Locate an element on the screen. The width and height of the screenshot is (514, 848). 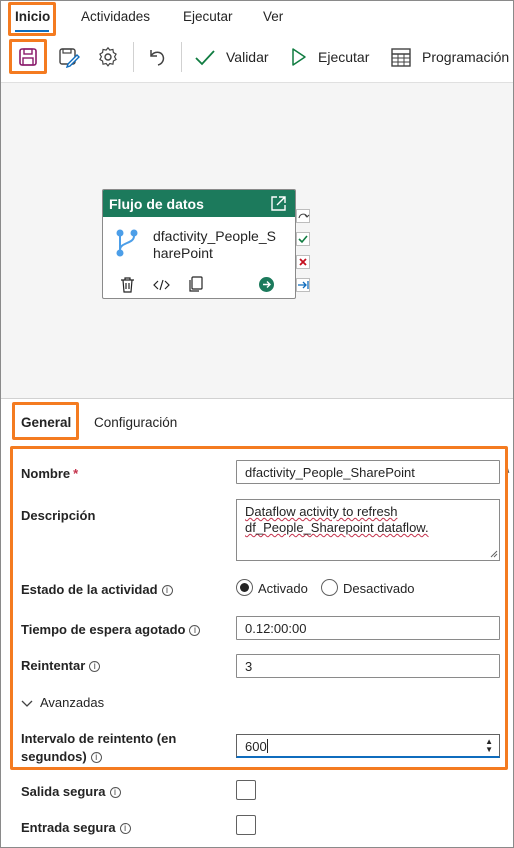
status-deactivated-radio is located at coordinates (329, 587).